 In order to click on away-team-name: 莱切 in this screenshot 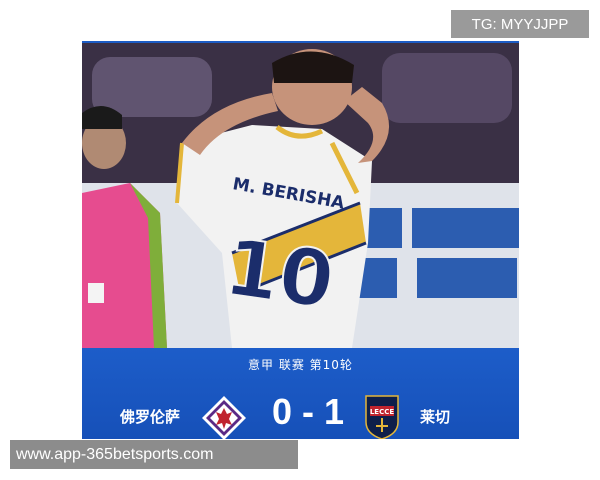, I will do `click(435, 417)`.